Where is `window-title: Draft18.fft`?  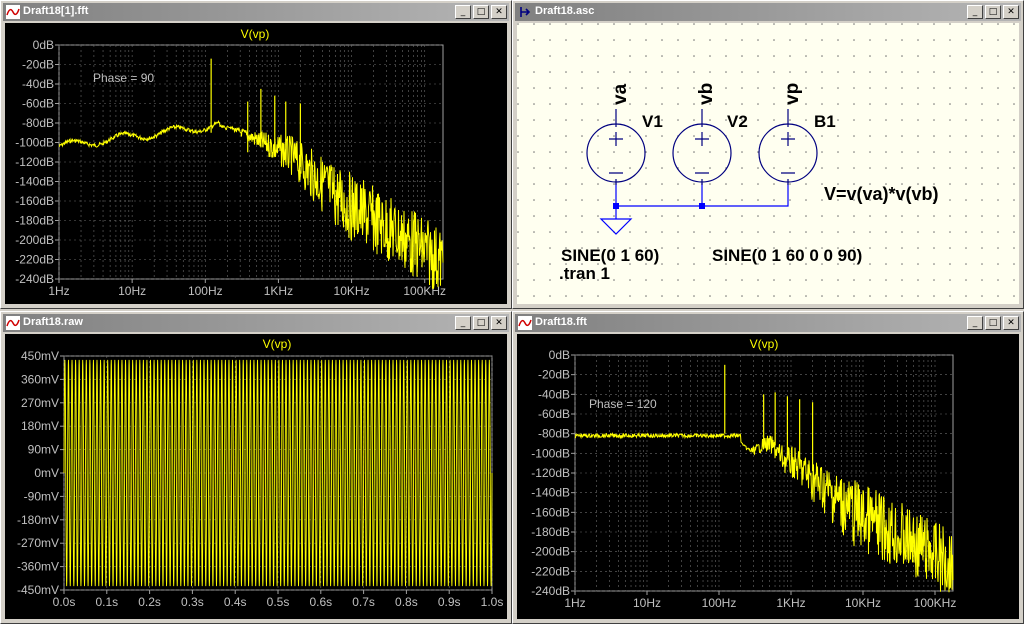
window-title: Draft18.fft is located at coordinates (561, 322).